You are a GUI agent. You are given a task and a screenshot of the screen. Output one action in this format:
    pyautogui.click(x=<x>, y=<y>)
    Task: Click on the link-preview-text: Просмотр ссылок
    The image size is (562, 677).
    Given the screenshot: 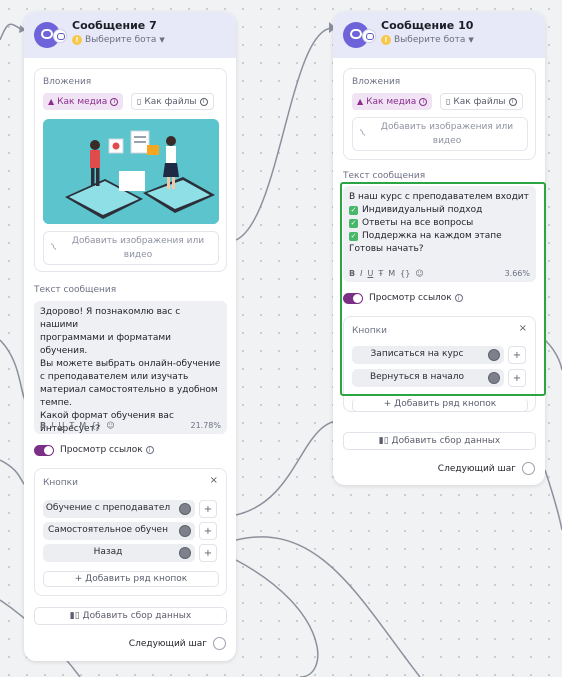 What is the action you would take?
    pyautogui.click(x=101, y=450)
    